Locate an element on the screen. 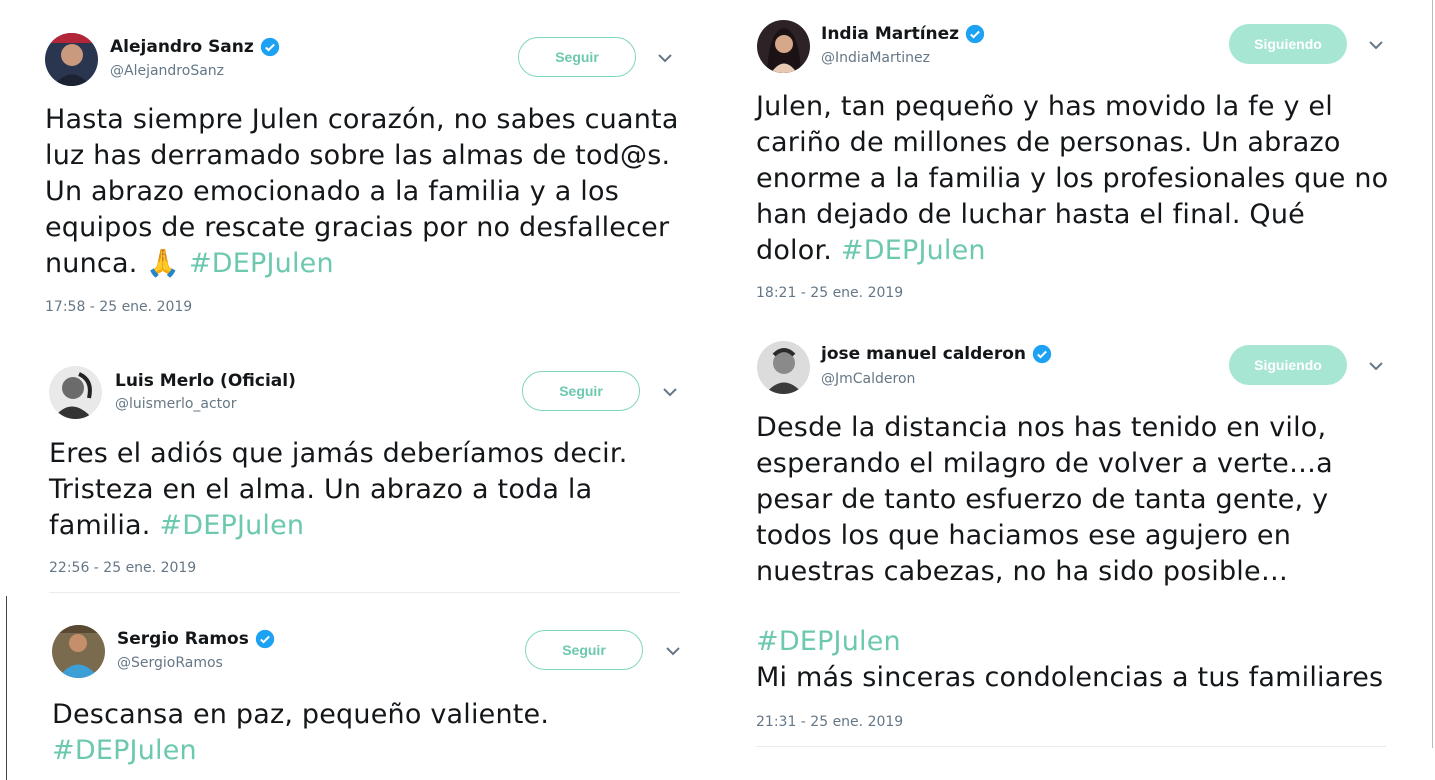 The height and width of the screenshot is (780, 1435). display-name: Sergio Ramos is located at coordinates (183, 639).